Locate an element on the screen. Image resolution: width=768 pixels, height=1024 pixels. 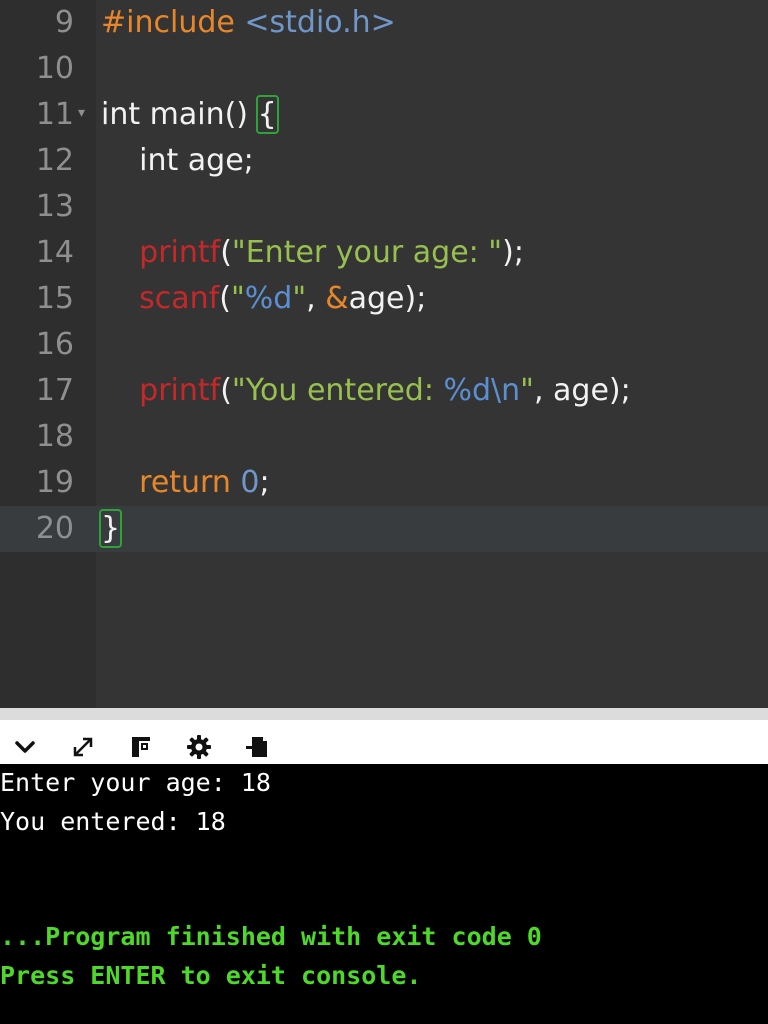
fold-toggle-icon: ▾ is located at coordinates (81, 113).